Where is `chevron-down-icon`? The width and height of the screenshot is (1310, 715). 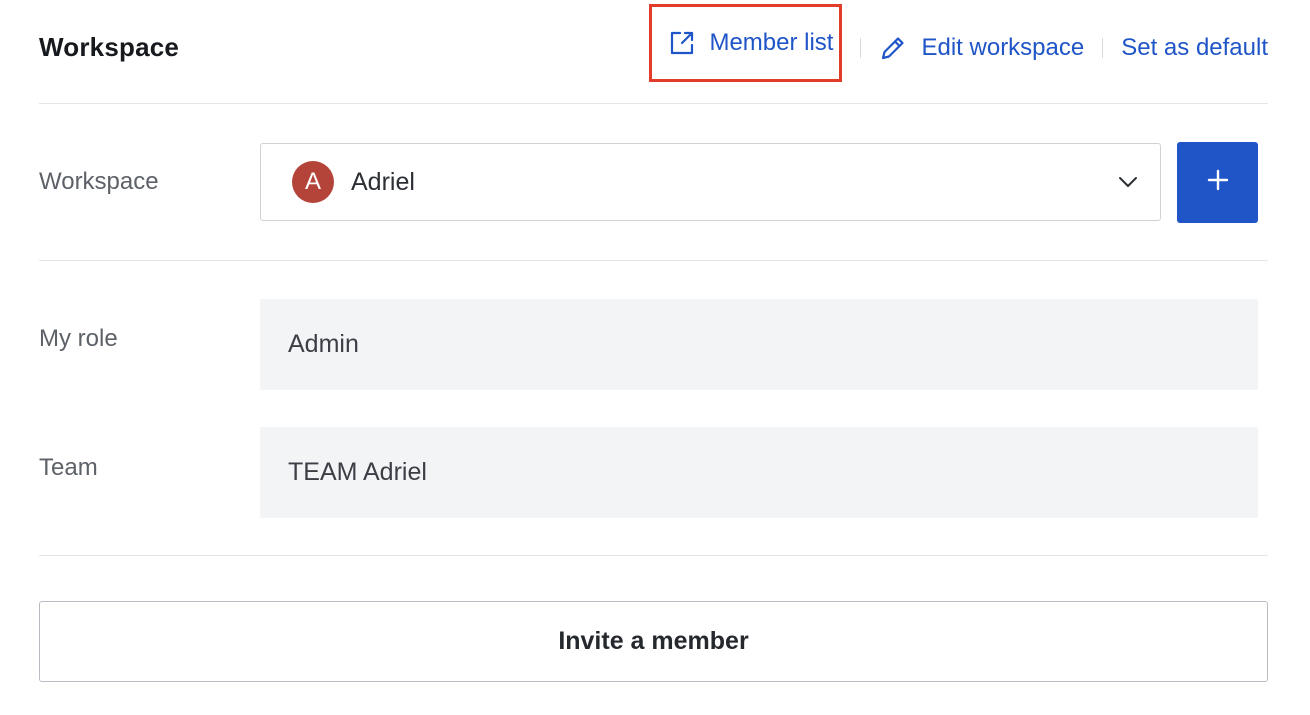
chevron-down-icon is located at coordinates (1128, 184).